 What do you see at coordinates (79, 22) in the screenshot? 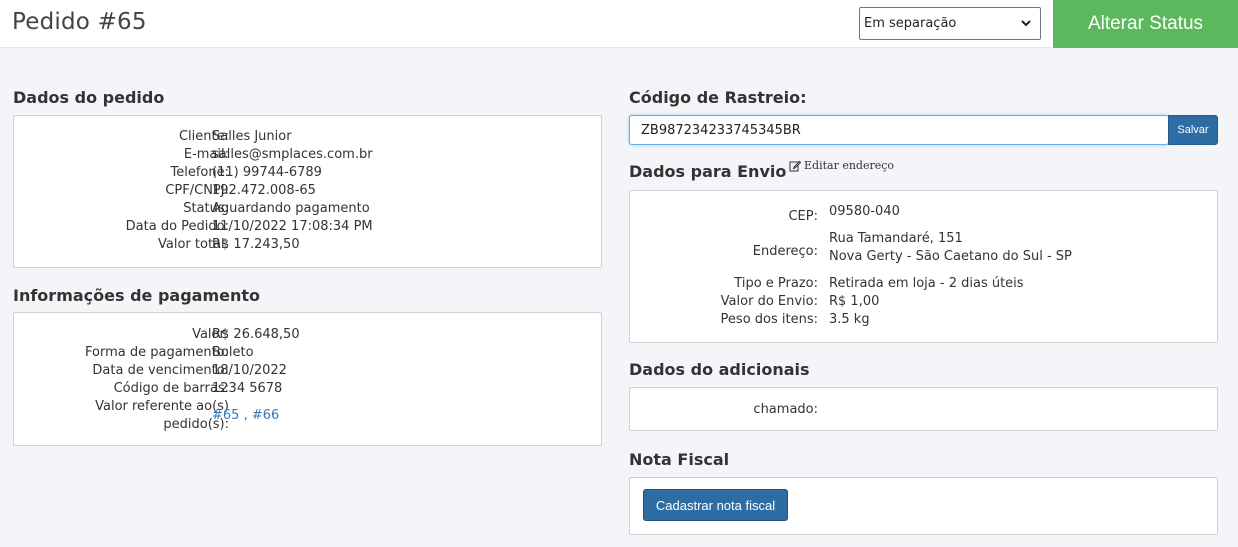
I see `page-title: Pedido #65` at bounding box center [79, 22].